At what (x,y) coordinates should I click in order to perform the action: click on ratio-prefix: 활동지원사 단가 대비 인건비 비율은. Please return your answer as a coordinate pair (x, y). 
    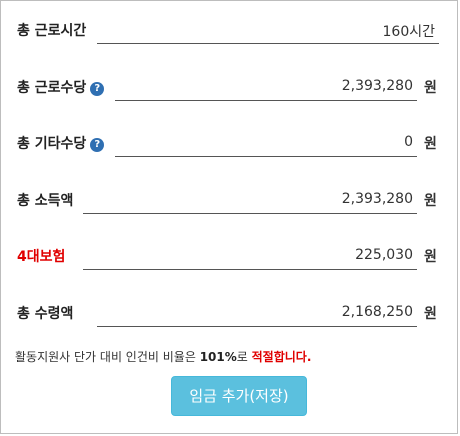
    Looking at the image, I should click on (107, 357).